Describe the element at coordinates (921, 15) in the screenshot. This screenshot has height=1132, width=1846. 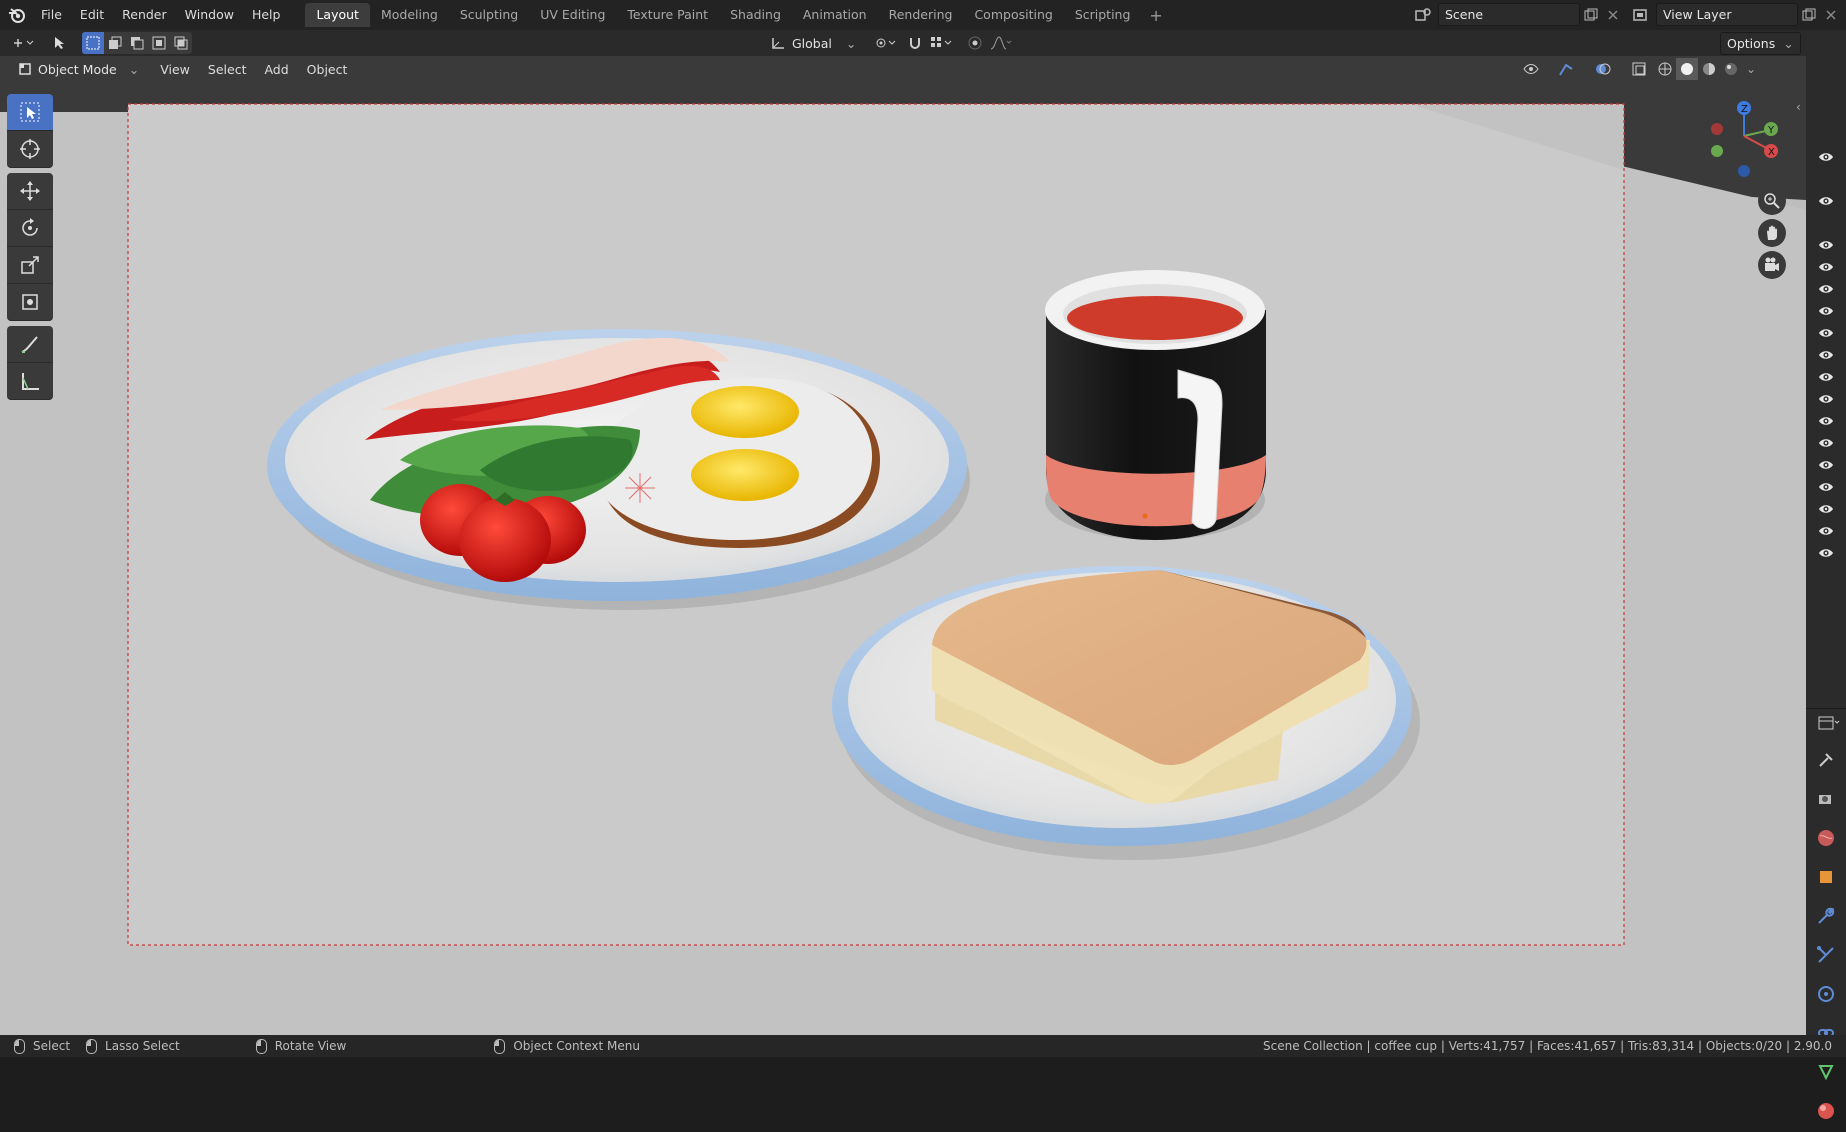
I see `tab-rendering: Rendering` at that location.